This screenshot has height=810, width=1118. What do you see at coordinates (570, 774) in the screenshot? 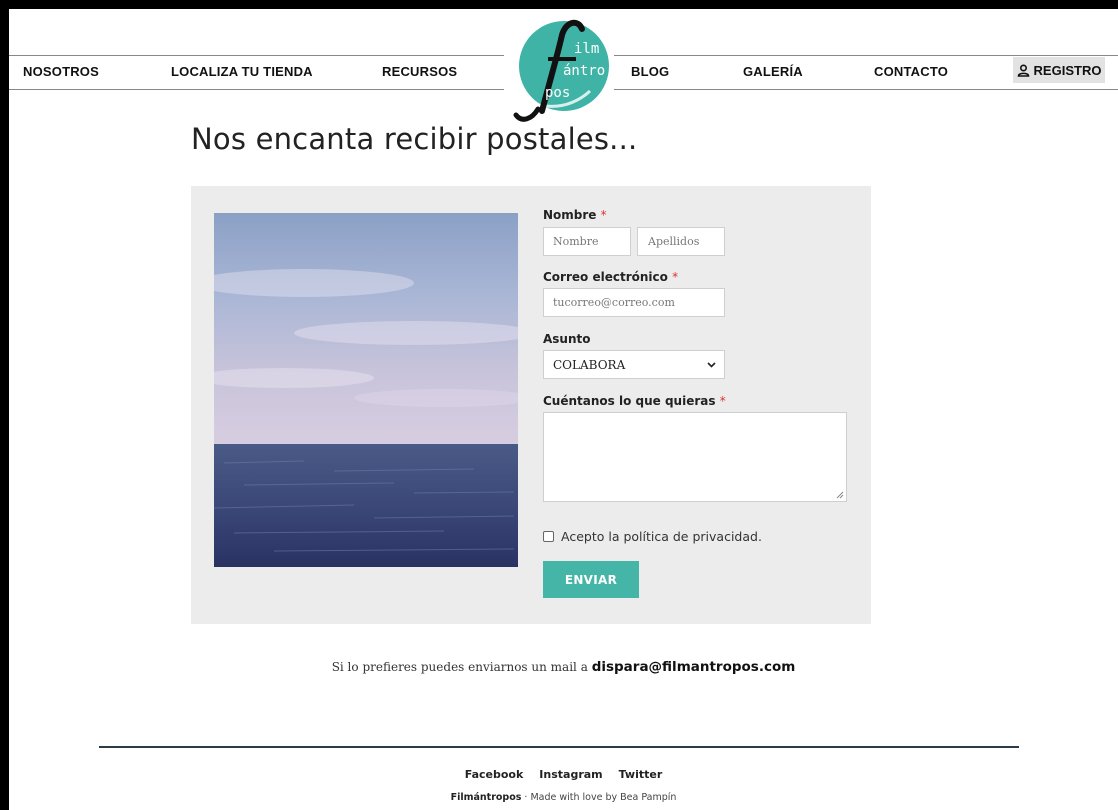
I see `instagram-link: Instagram` at bounding box center [570, 774].